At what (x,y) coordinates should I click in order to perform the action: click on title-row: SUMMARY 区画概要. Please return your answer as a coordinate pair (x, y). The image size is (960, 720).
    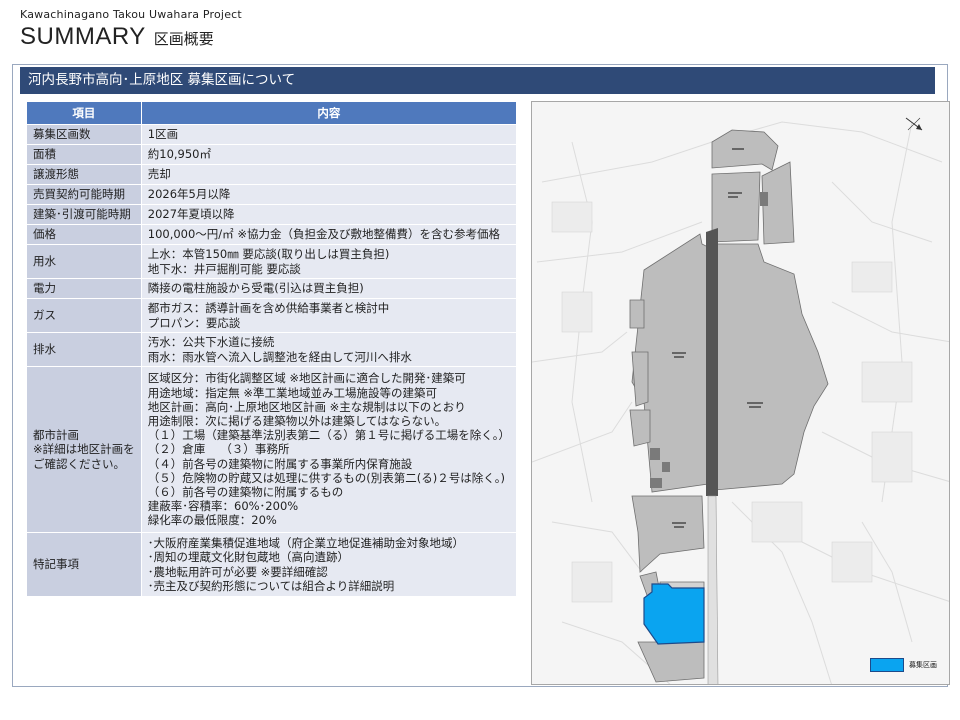
    Looking at the image, I should click on (131, 37).